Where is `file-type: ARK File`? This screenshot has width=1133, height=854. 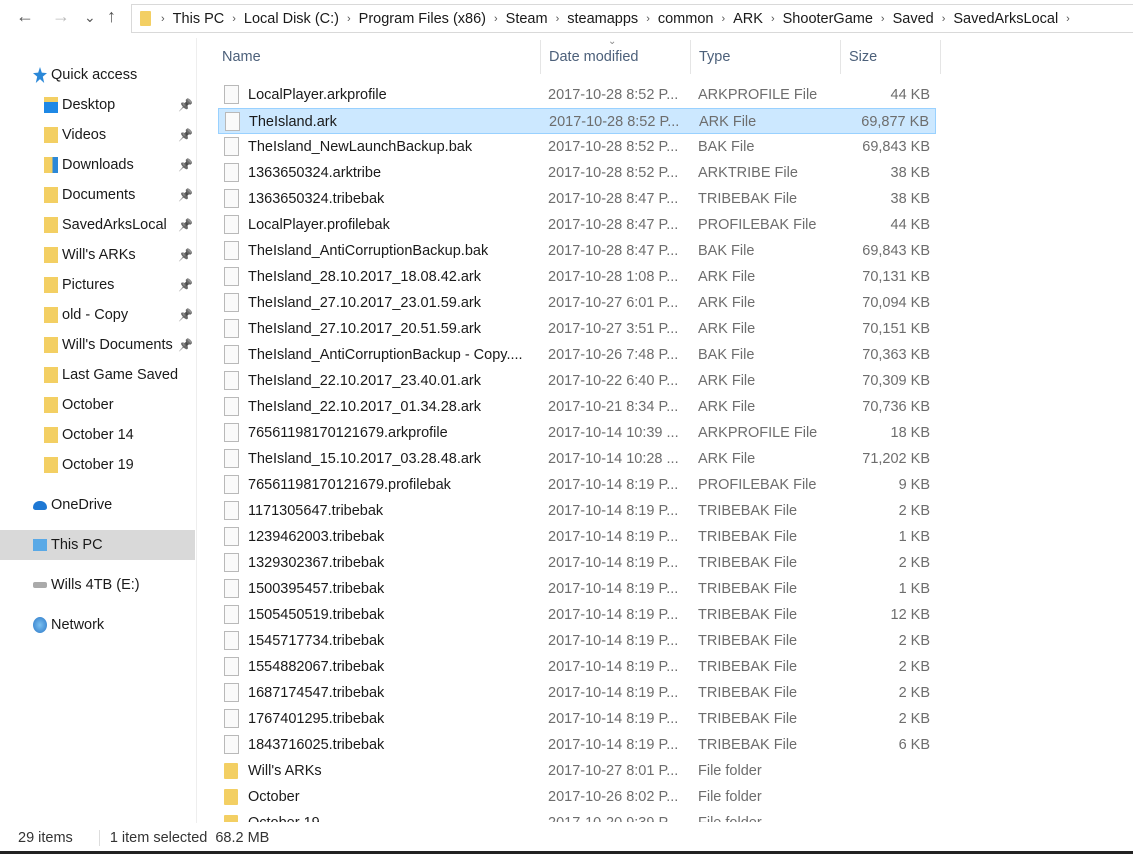
file-type: ARK File is located at coordinates (727, 407).